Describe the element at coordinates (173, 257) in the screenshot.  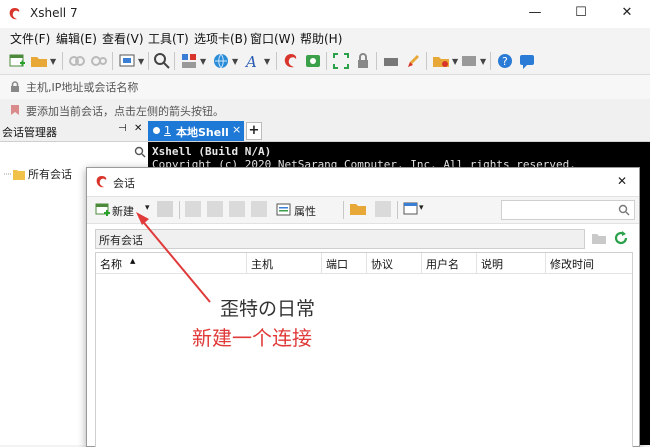
I see `annotation-arrow` at that location.